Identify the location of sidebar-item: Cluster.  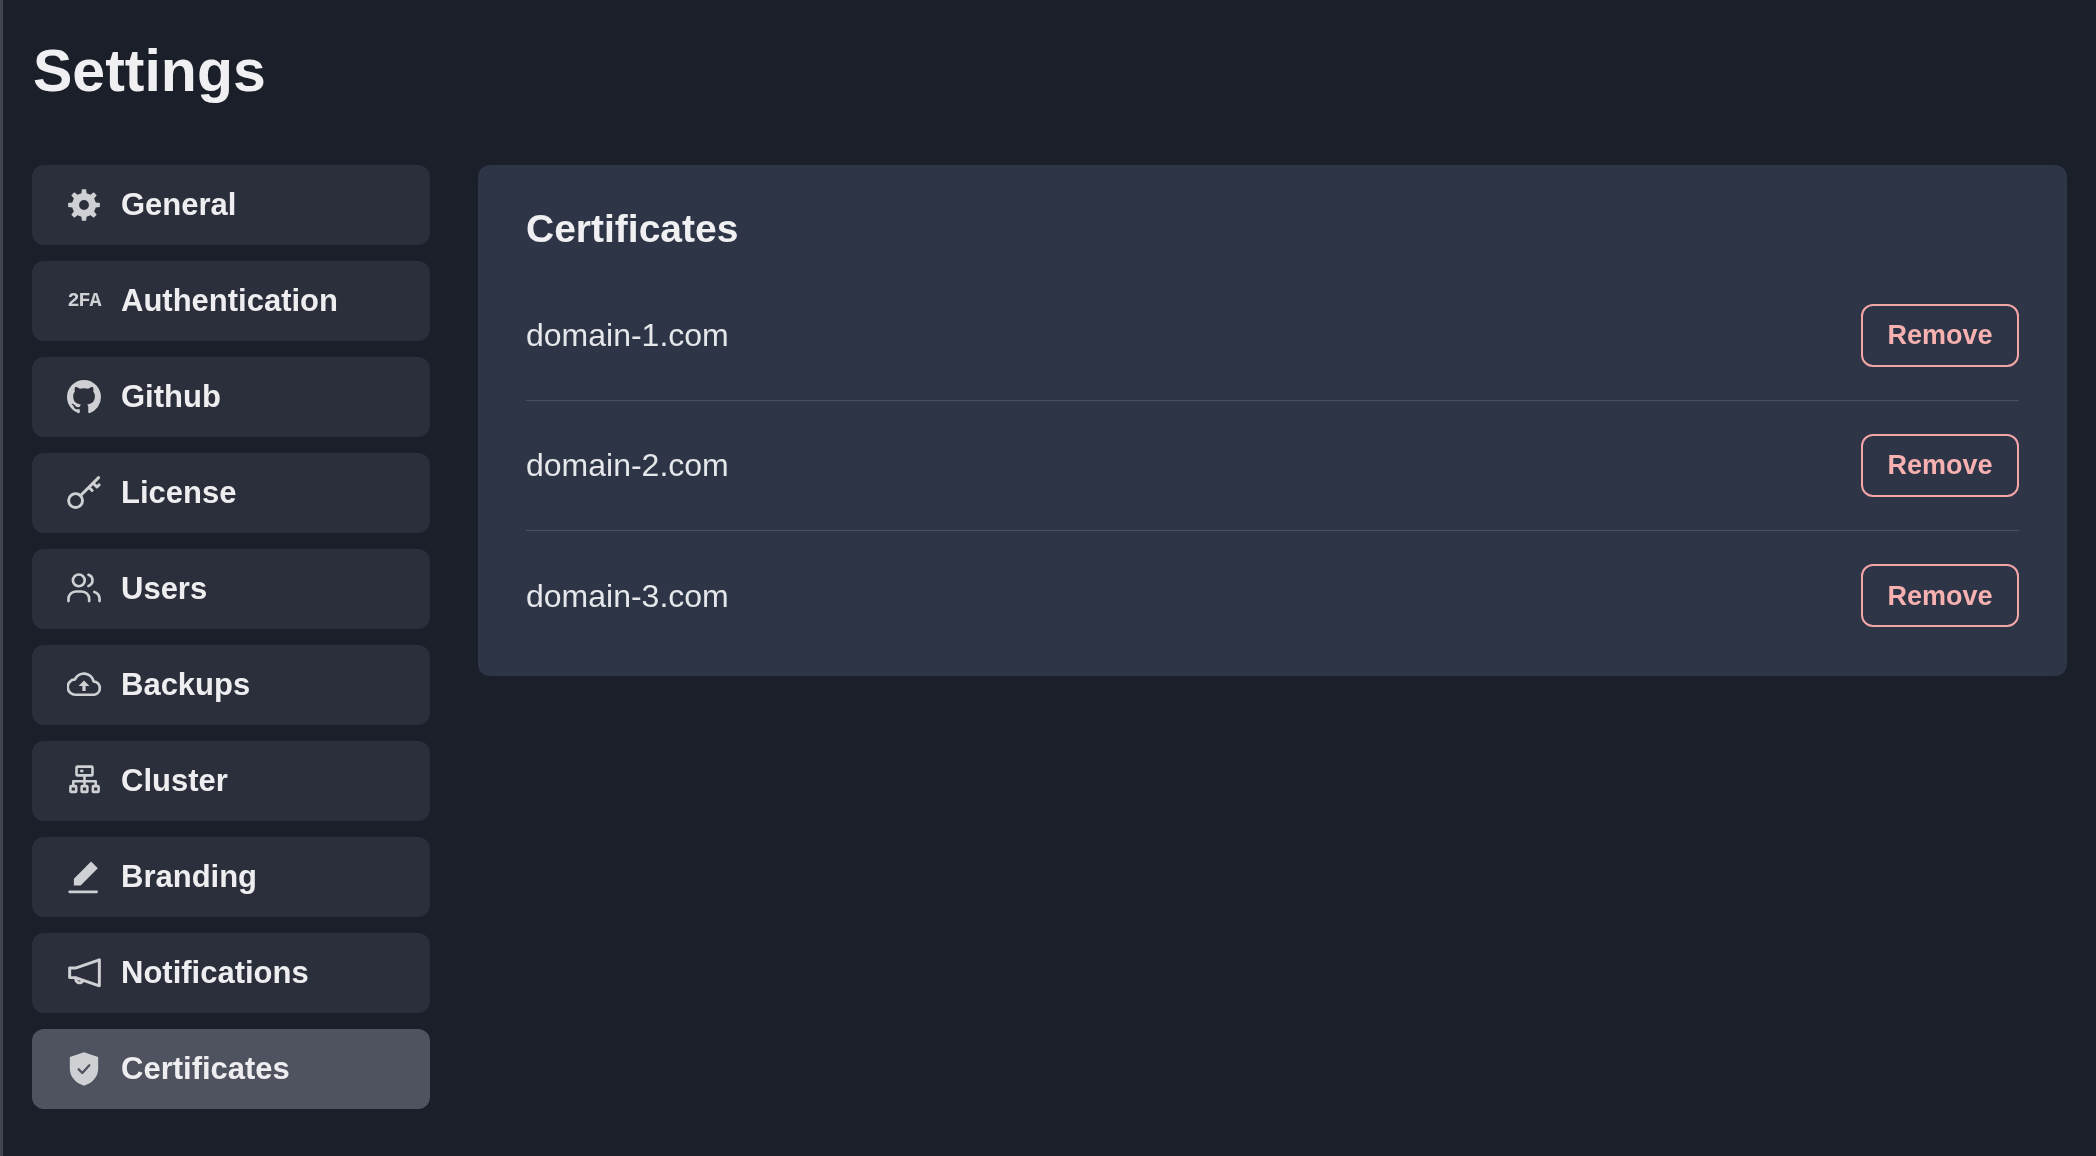
(231, 780).